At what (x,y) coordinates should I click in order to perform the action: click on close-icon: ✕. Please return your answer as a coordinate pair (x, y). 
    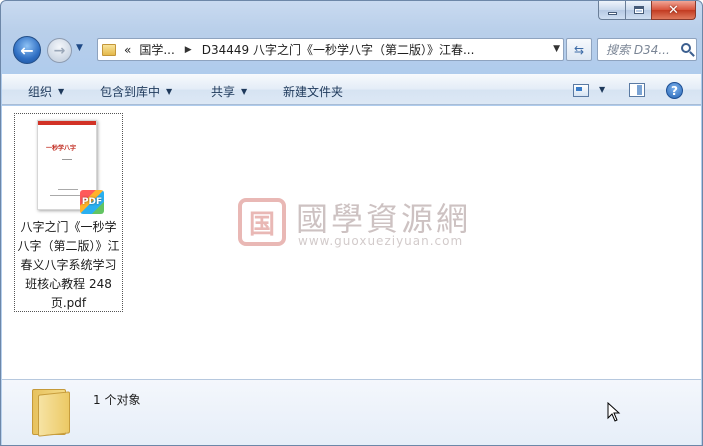
    Looking at the image, I should click on (673, 10).